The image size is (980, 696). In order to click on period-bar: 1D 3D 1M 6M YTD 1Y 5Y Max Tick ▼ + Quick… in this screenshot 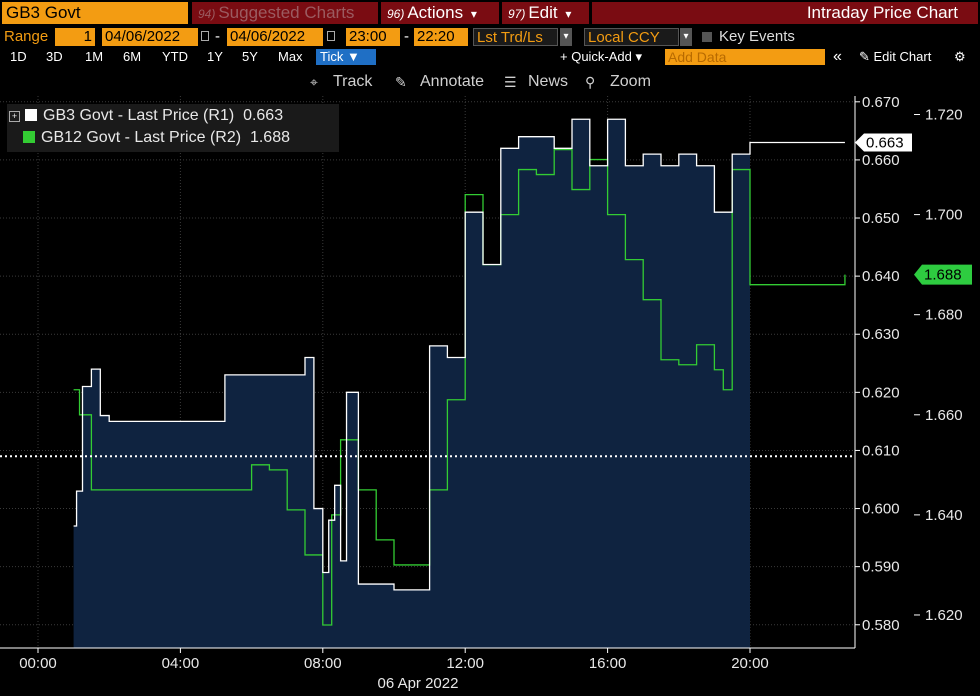, I will do `click(490, 57)`.